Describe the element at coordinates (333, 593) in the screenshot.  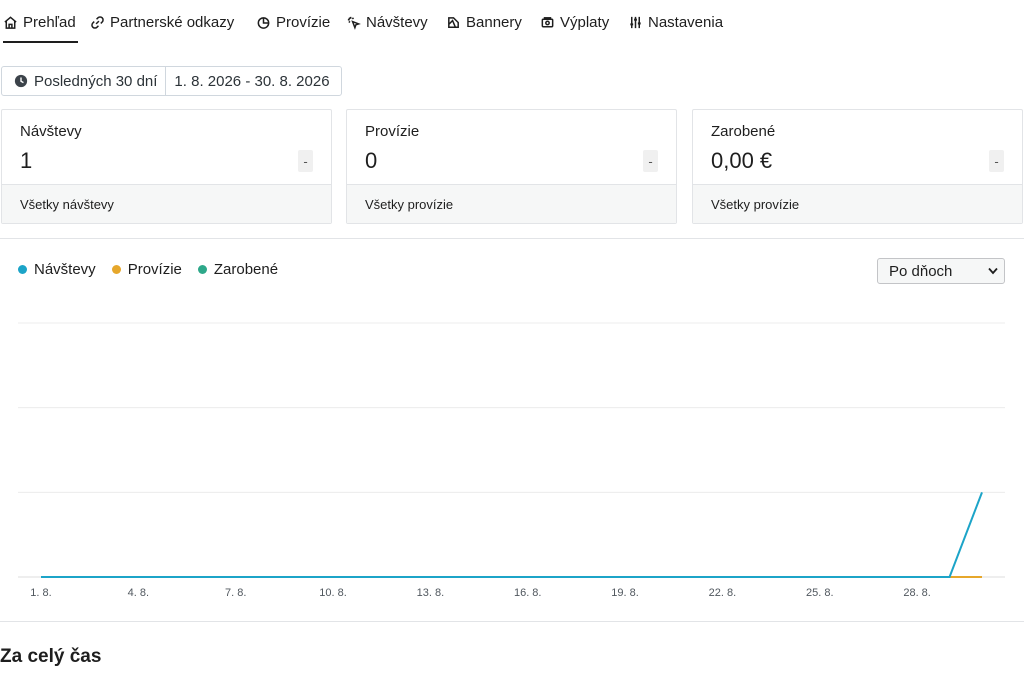
I see `x-tick-label: 10. 8.` at that location.